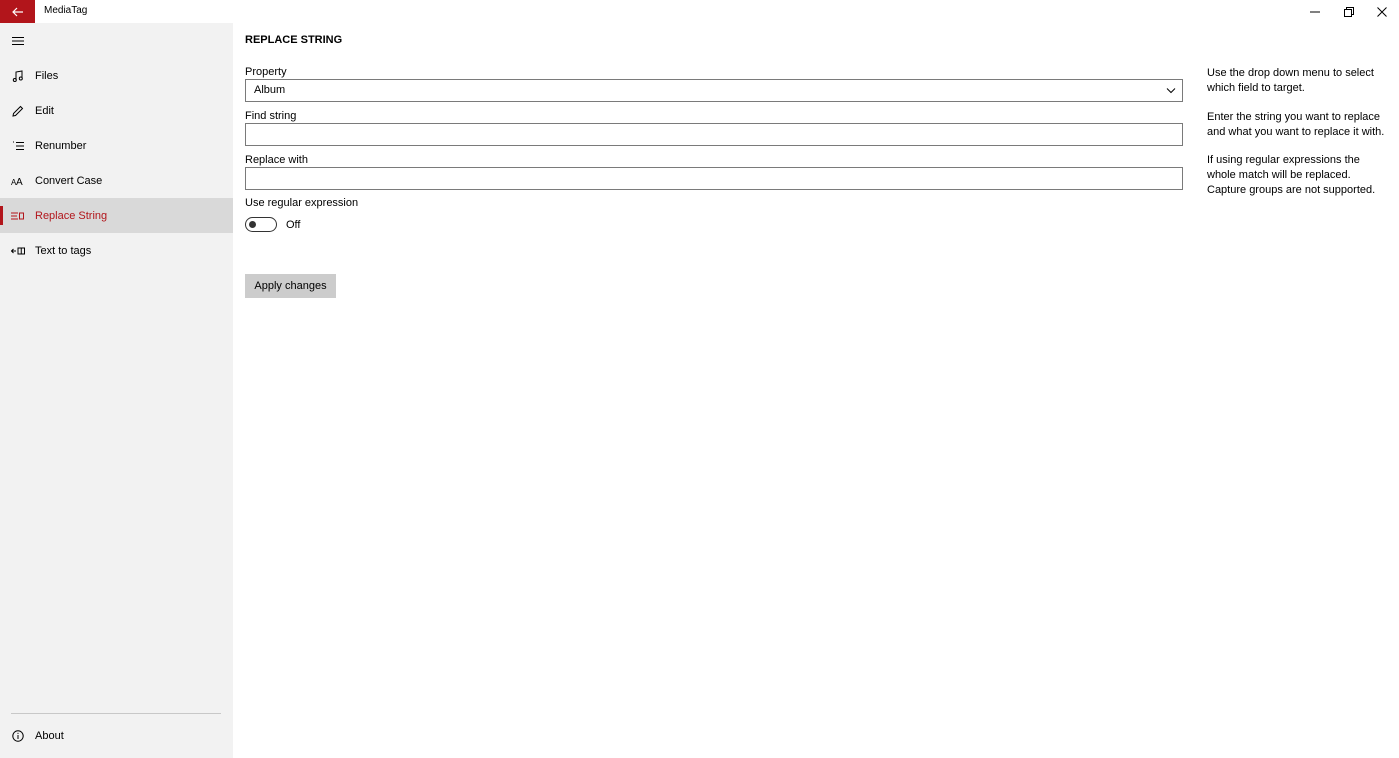 The height and width of the screenshot is (758, 1399). I want to click on help-line: whole match will be replaced., so click(1279, 175).